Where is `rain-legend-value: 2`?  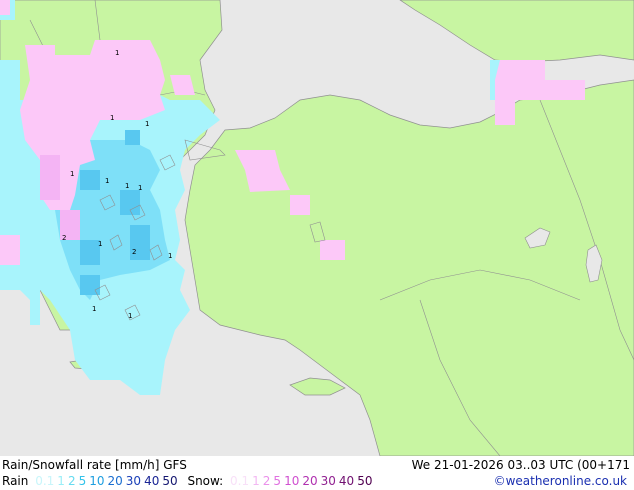 rain-legend-value: 2 is located at coordinates (71, 481).